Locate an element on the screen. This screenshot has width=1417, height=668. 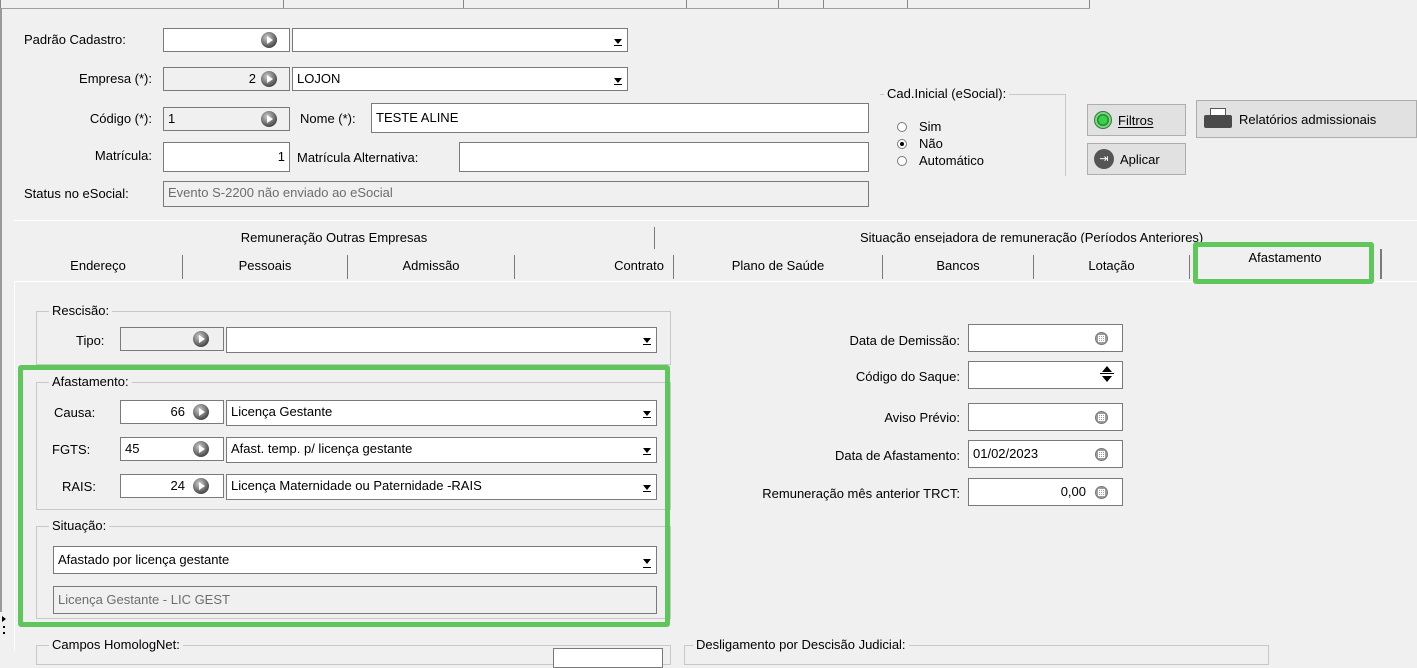
status-esocial-label: Status no eSocial: is located at coordinates (76, 193).